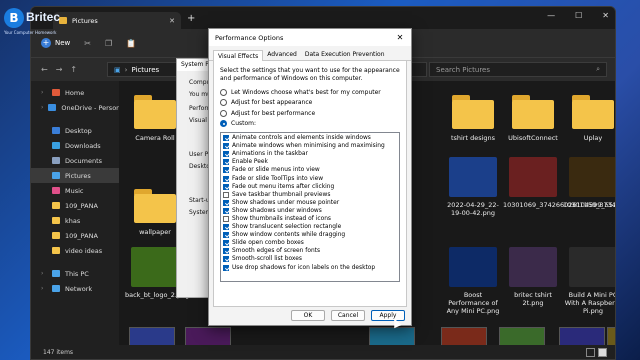  Describe the element at coordinates (58, 352) in the screenshot. I see `item-count: 147 items` at that location.